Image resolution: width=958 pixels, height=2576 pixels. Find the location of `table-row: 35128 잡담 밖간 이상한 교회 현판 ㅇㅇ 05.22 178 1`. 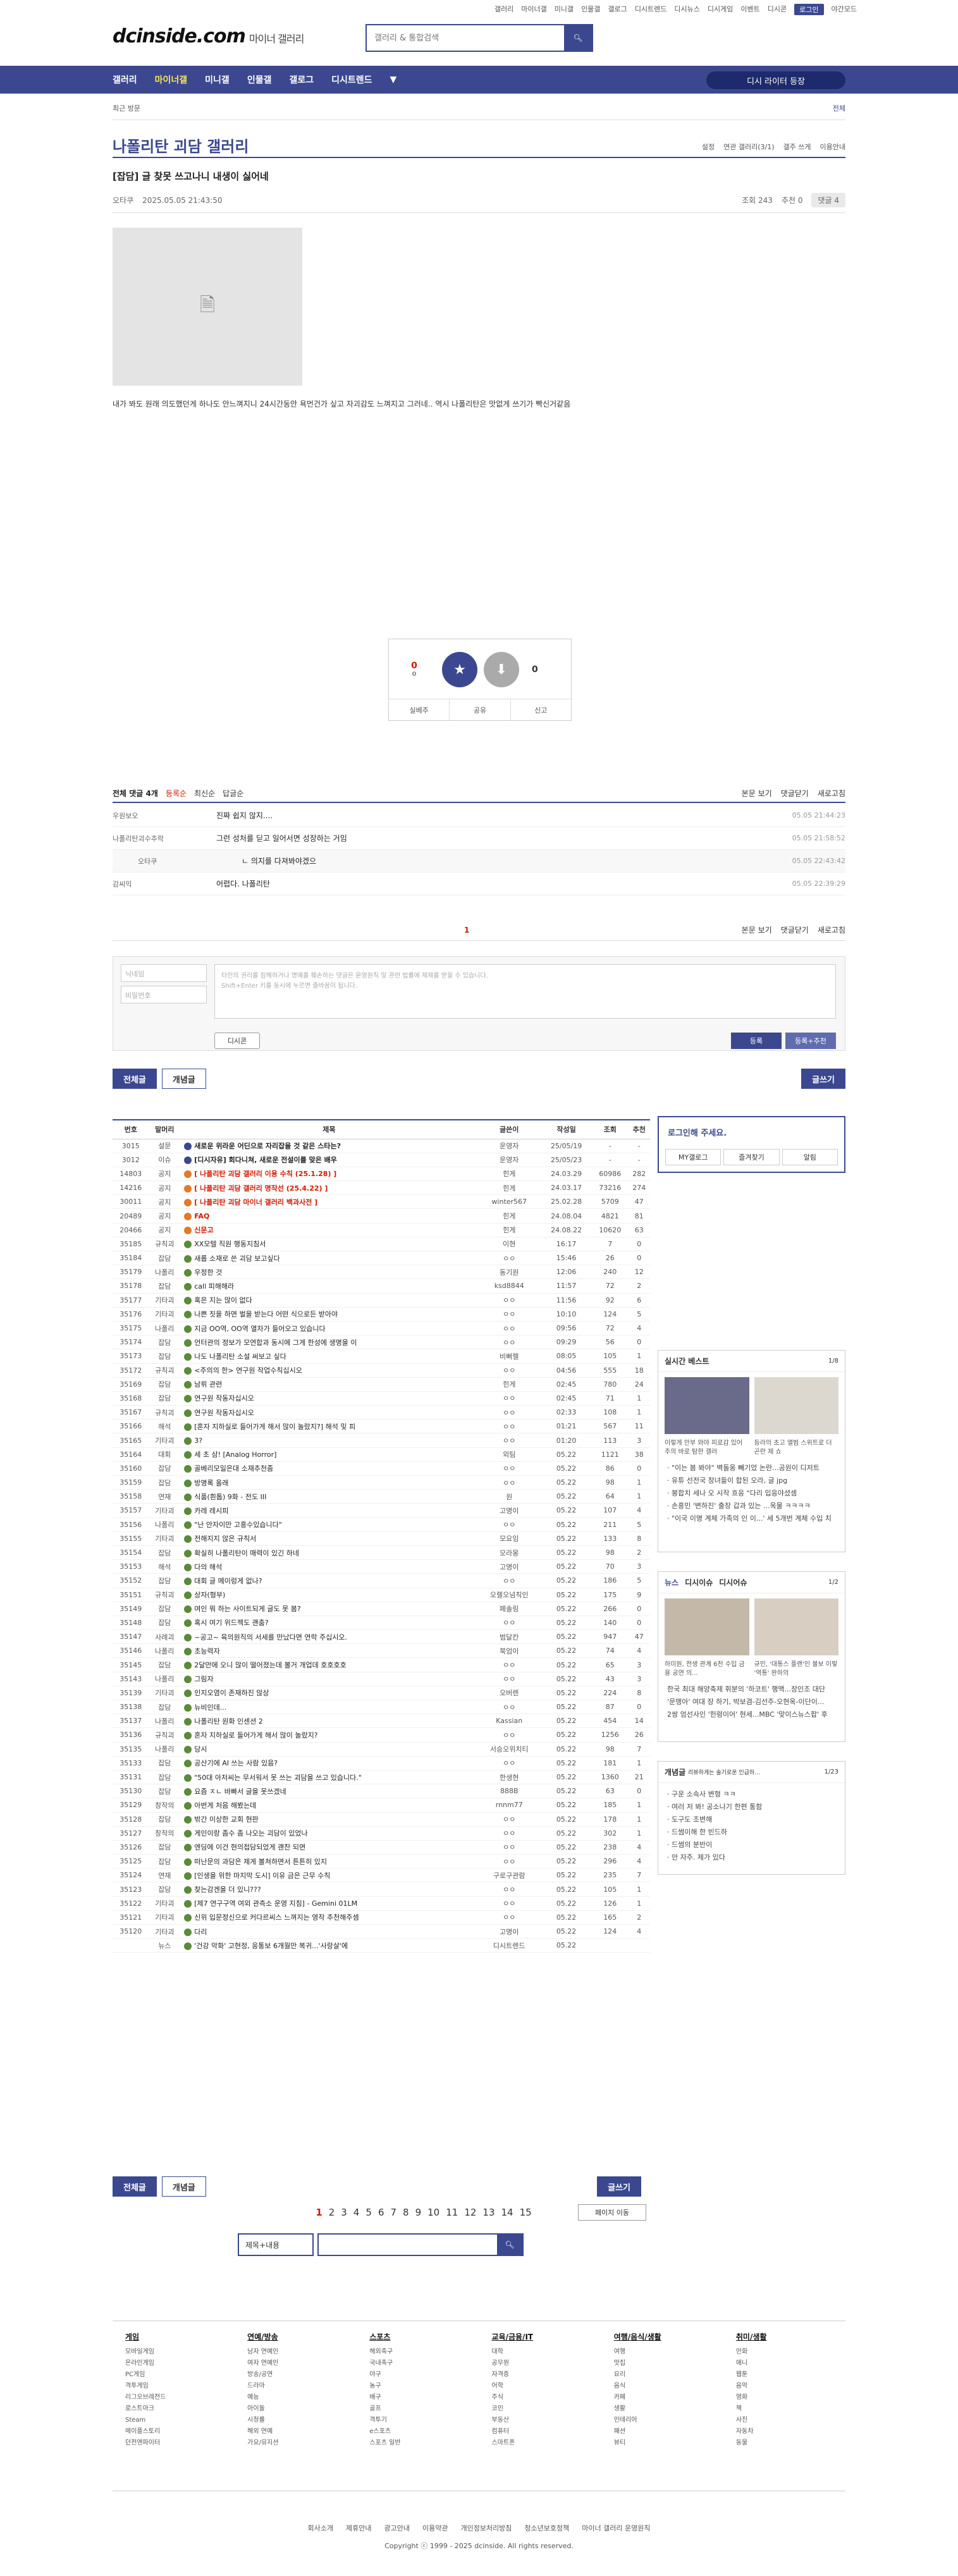

table-row: 35128 잡담 밖간 이상한 교회 현판 ㅇㅇ 05.22 178 1 is located at coordinates (381, 1819).